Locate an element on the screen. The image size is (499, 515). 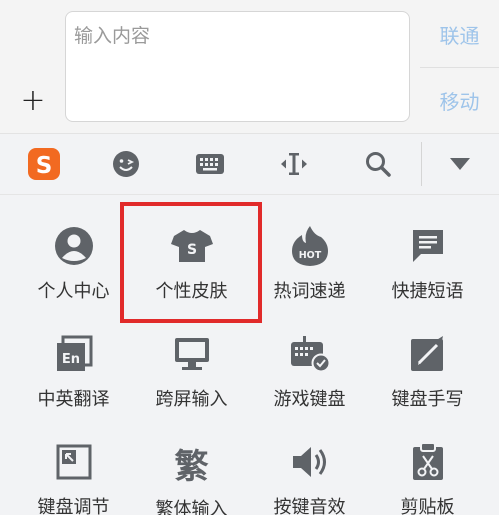
game-keyboard-icon is located at coordinates (310, 354).